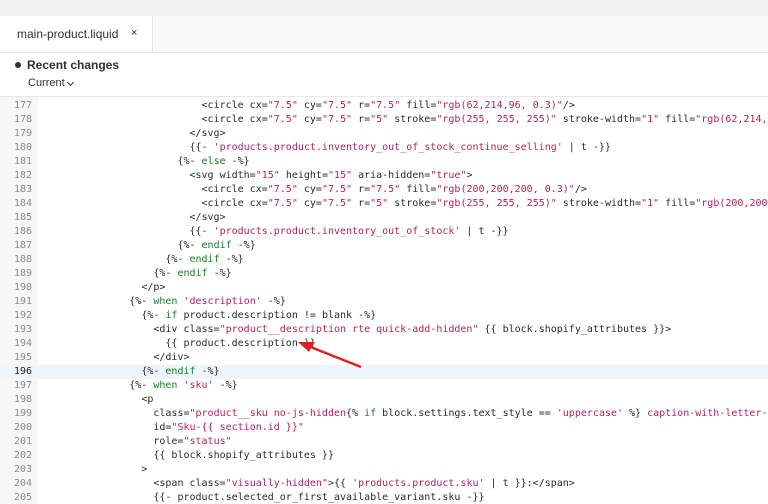 This screenshot has width=768, height=504. Describe the element at coordinates (384, 34) in the screenshot. I see `tab-bar: main-product.liquid ×` at that location.